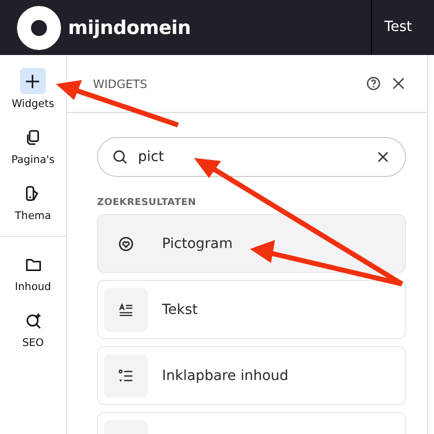  Describe the element at coordinates (126, 375) in the screenshot. I see `list-icon` at that location.